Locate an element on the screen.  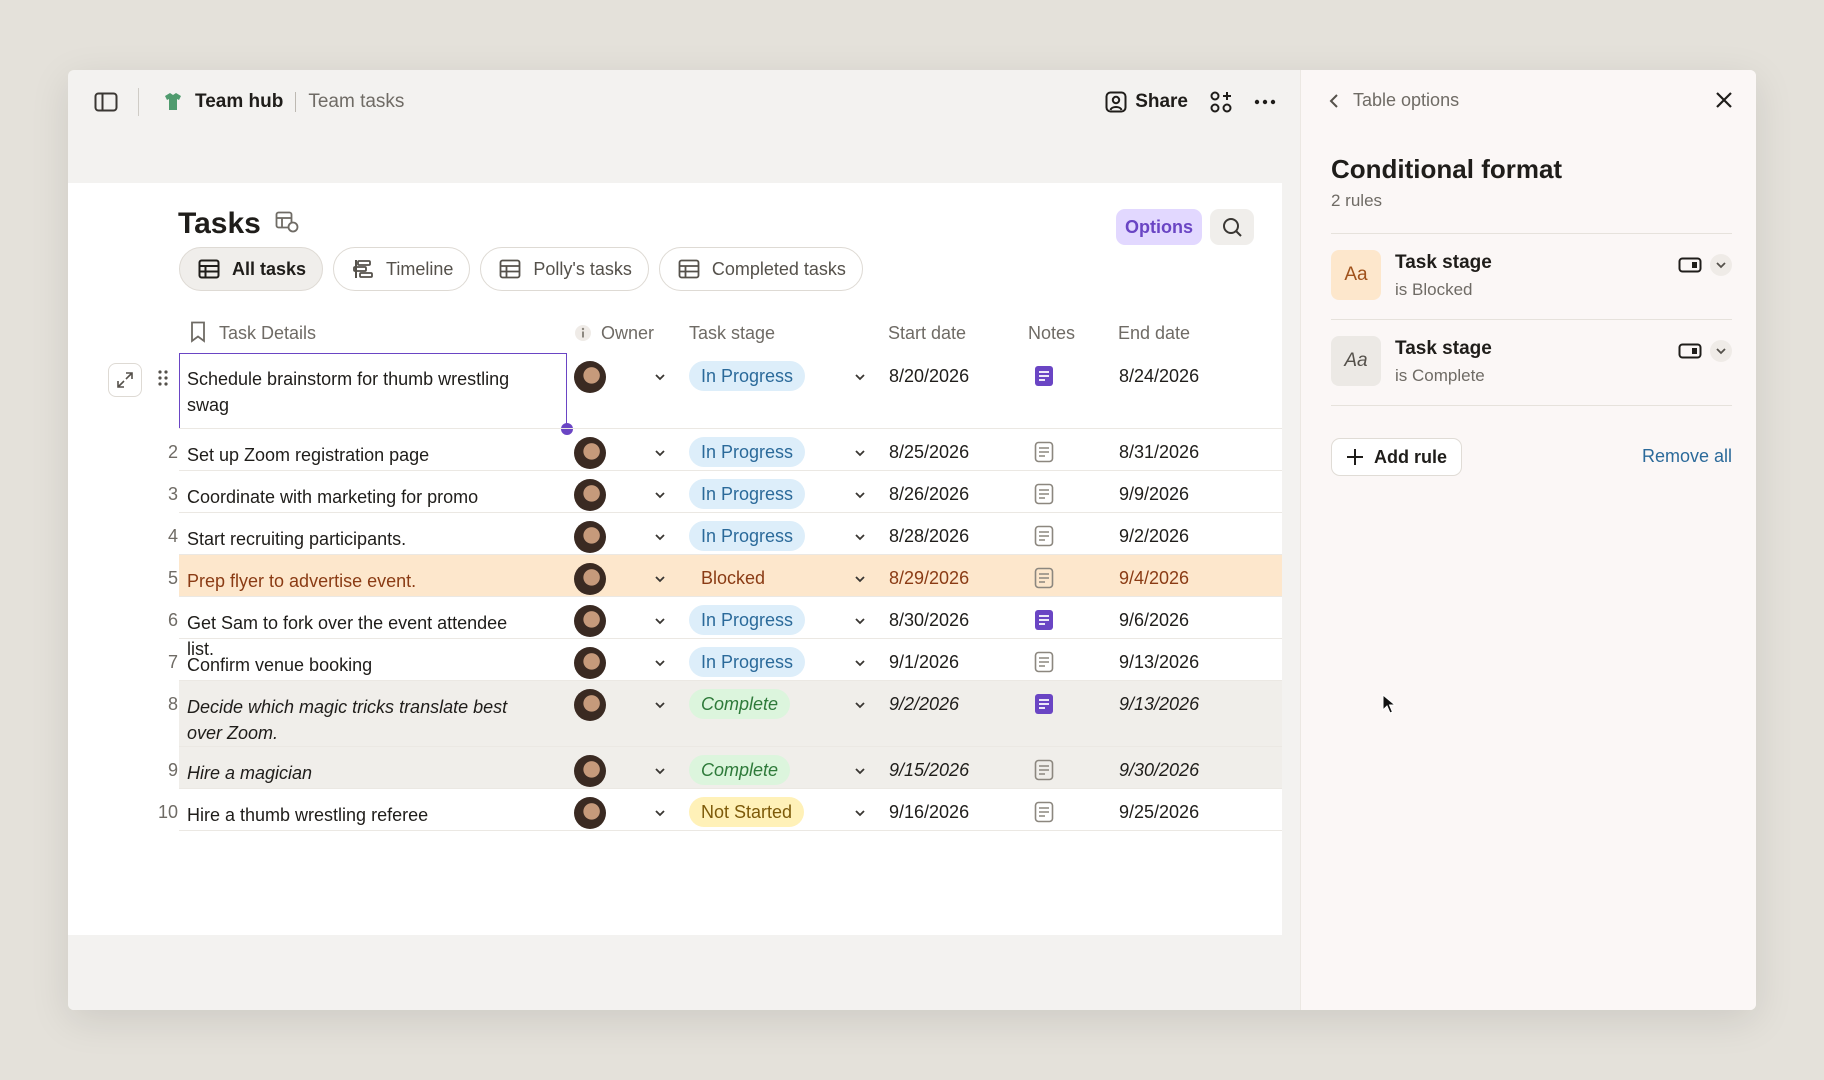
apps-icon is located at coordinates (1221, 102).